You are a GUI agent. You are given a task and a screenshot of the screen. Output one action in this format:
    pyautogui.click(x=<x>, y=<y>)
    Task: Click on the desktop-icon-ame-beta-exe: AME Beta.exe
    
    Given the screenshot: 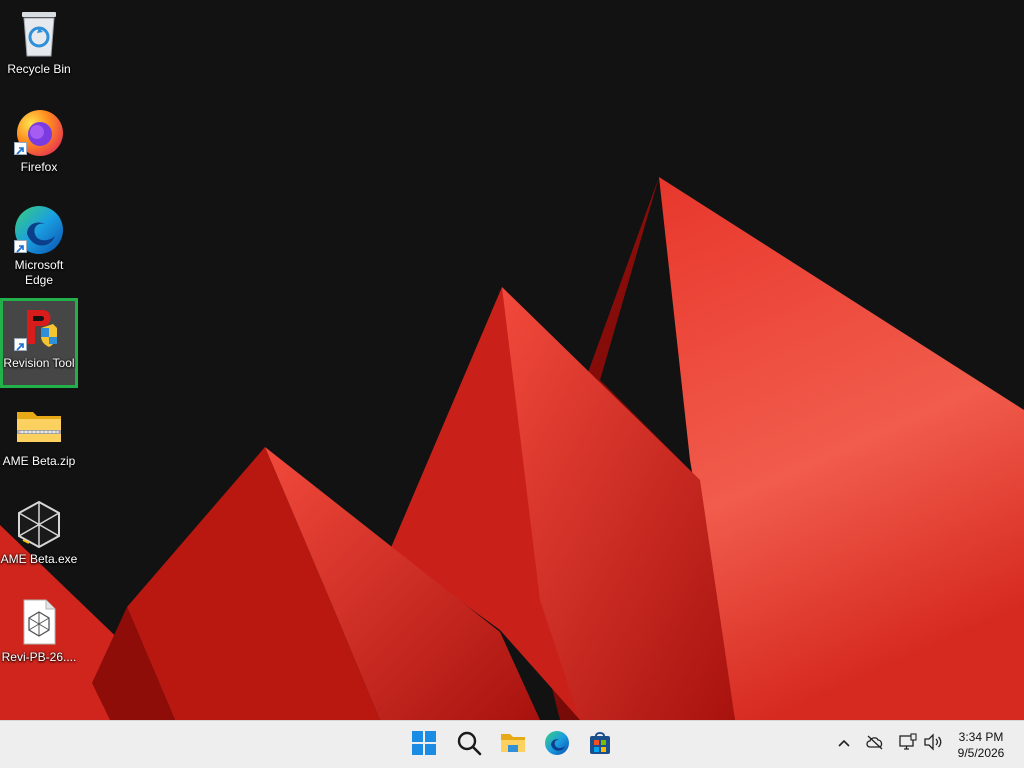 What is the action you would take?
    pyautogui.click(x=39, y=539)
    